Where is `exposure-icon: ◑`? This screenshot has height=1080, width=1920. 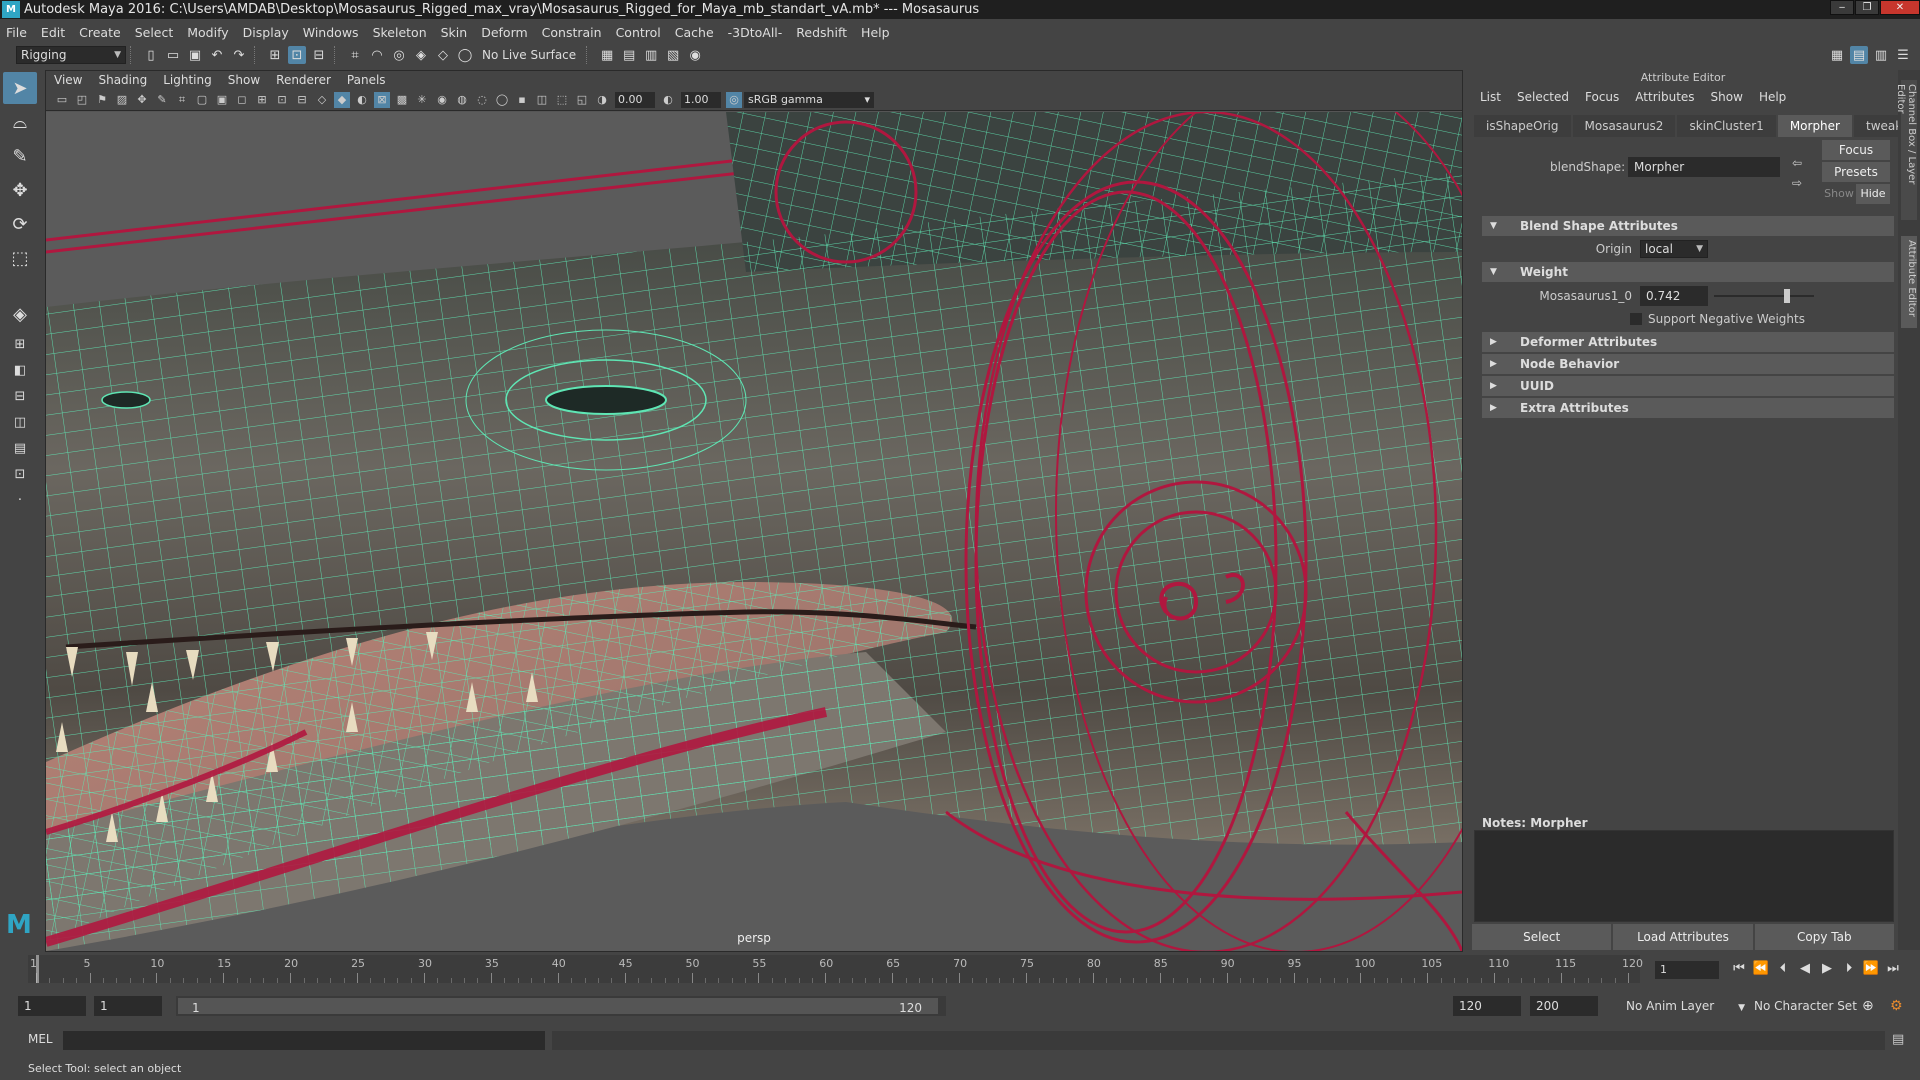
exposure-icon: ◑ is located at coordinates (602, 100).